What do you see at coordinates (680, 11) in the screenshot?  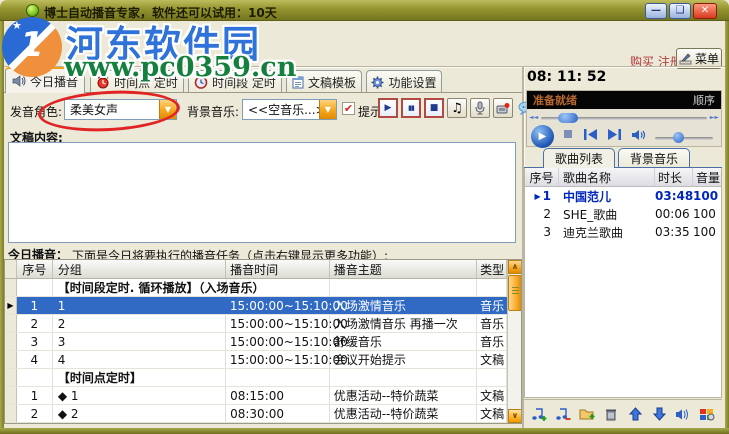 I see `maximize-button: ❑` at bounding box center [680, 11].